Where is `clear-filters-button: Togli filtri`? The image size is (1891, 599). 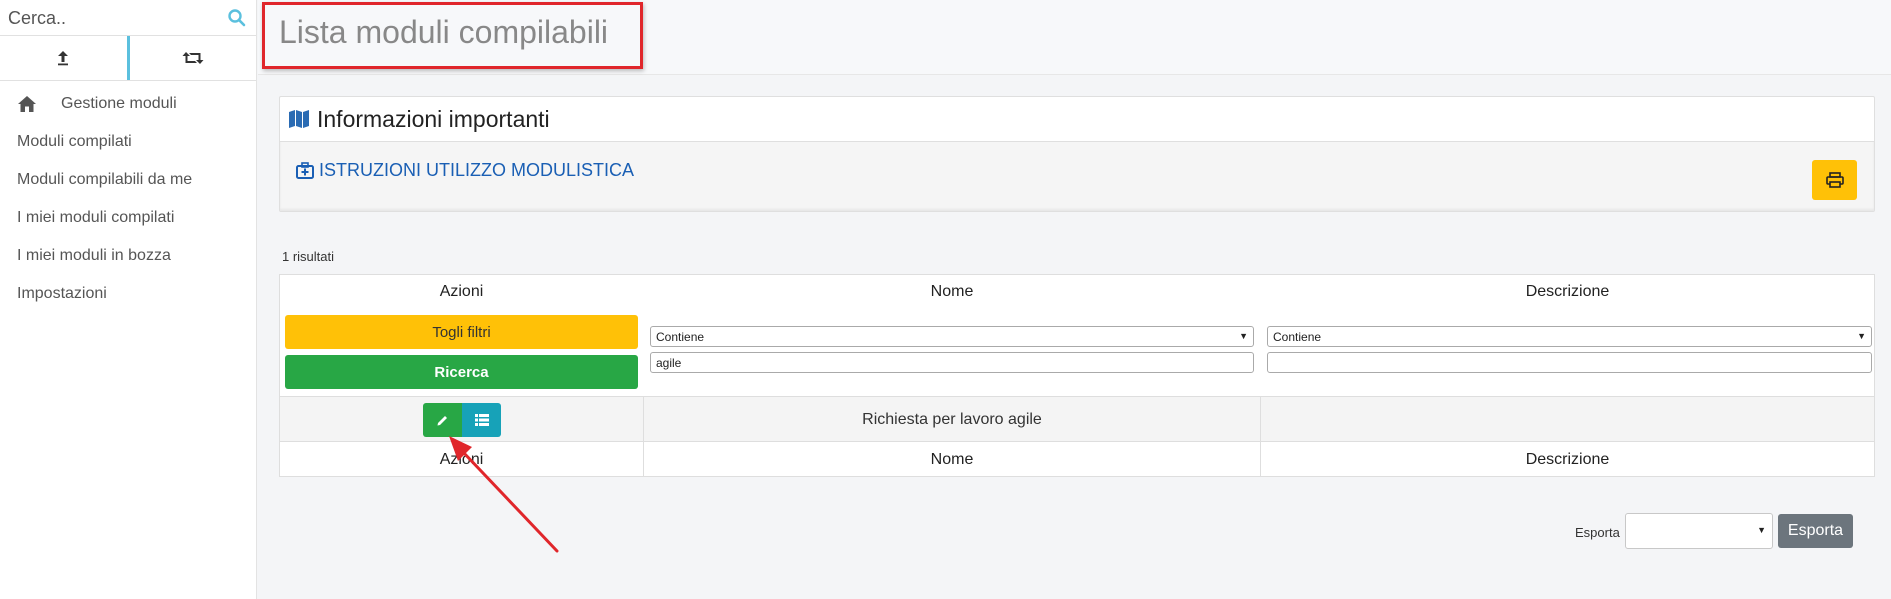 clear-filters-button: Togli filtri is located at coordinates (461, 332).